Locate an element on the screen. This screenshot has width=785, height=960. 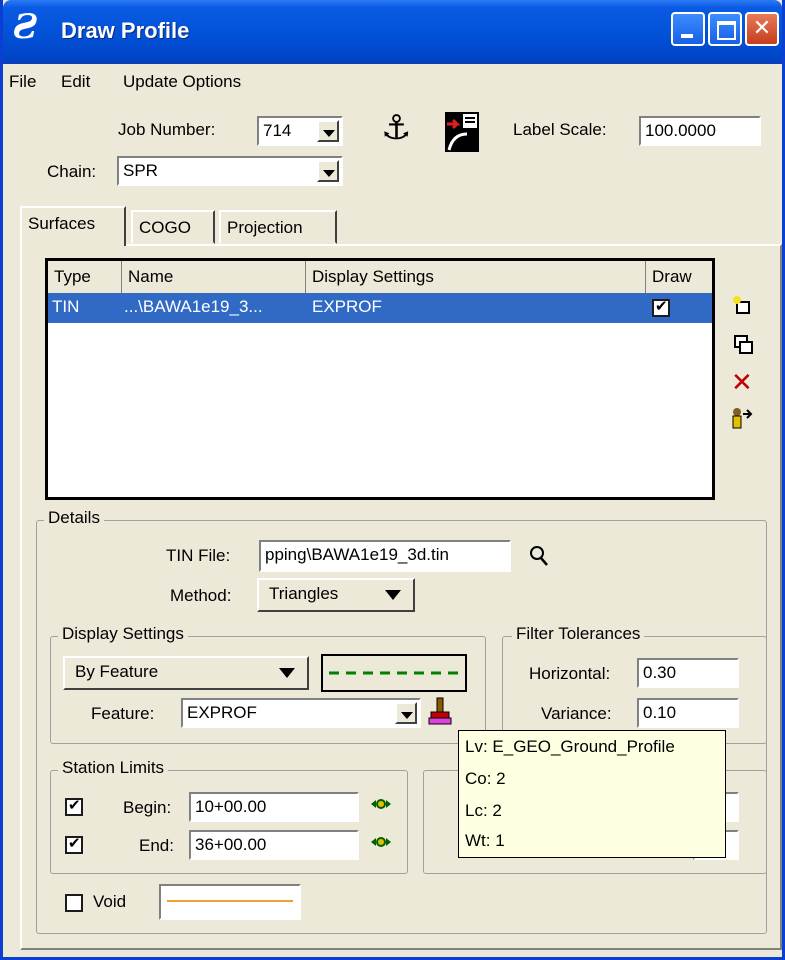
method-dropdown: Triangles is located at coordinates (336, 595).